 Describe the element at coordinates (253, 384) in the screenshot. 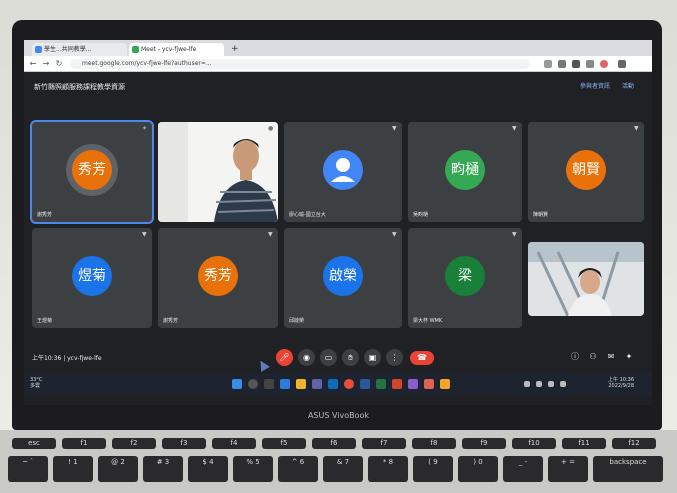

I see `search-icon` at that location.